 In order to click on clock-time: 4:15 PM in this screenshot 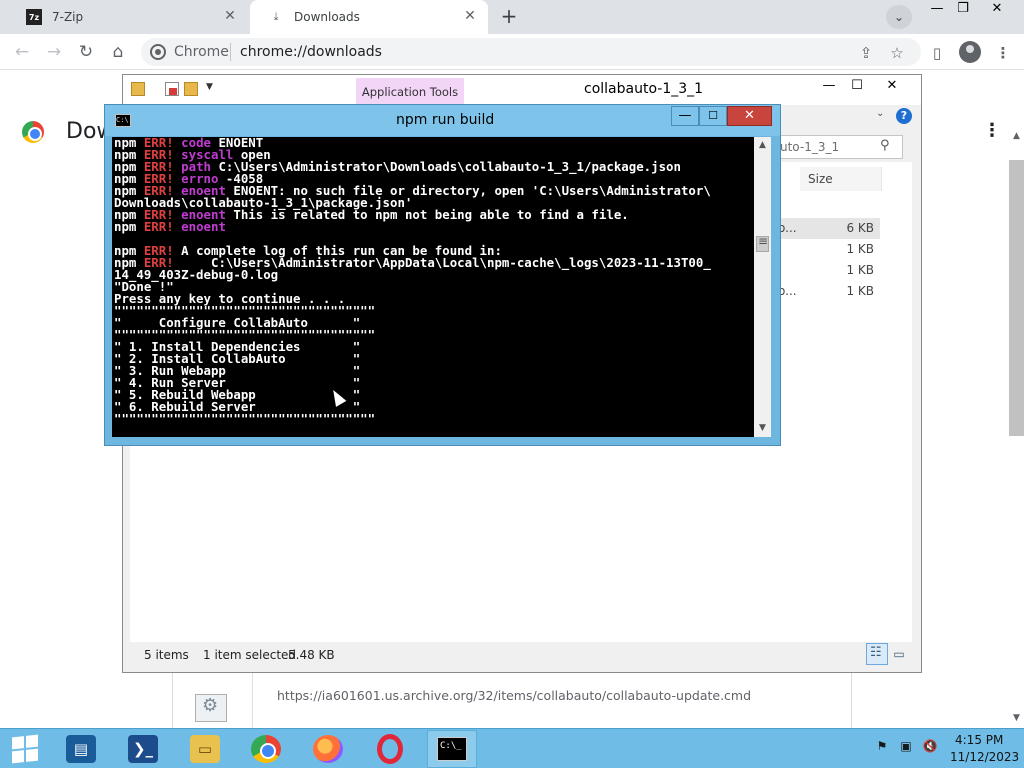, I will do `click(979, 740)`.